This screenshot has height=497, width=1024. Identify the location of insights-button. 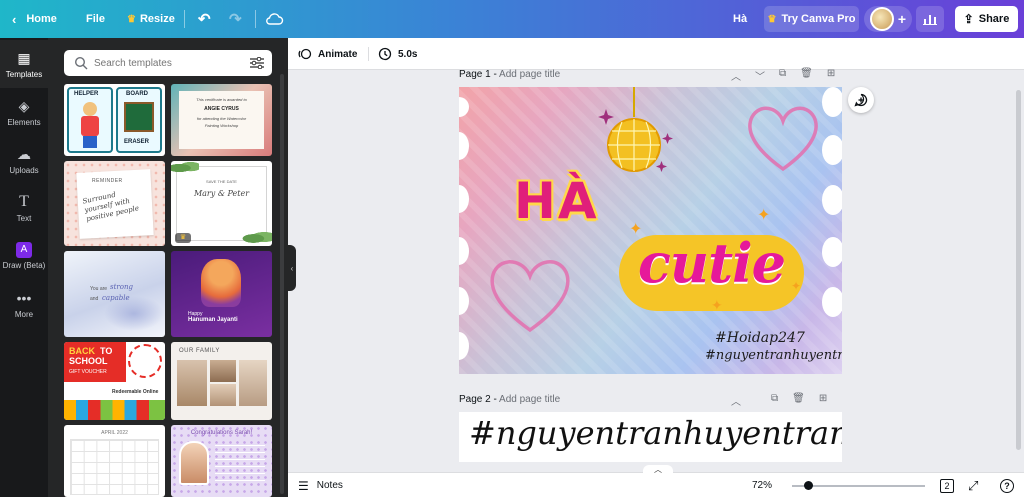
(930, 19).